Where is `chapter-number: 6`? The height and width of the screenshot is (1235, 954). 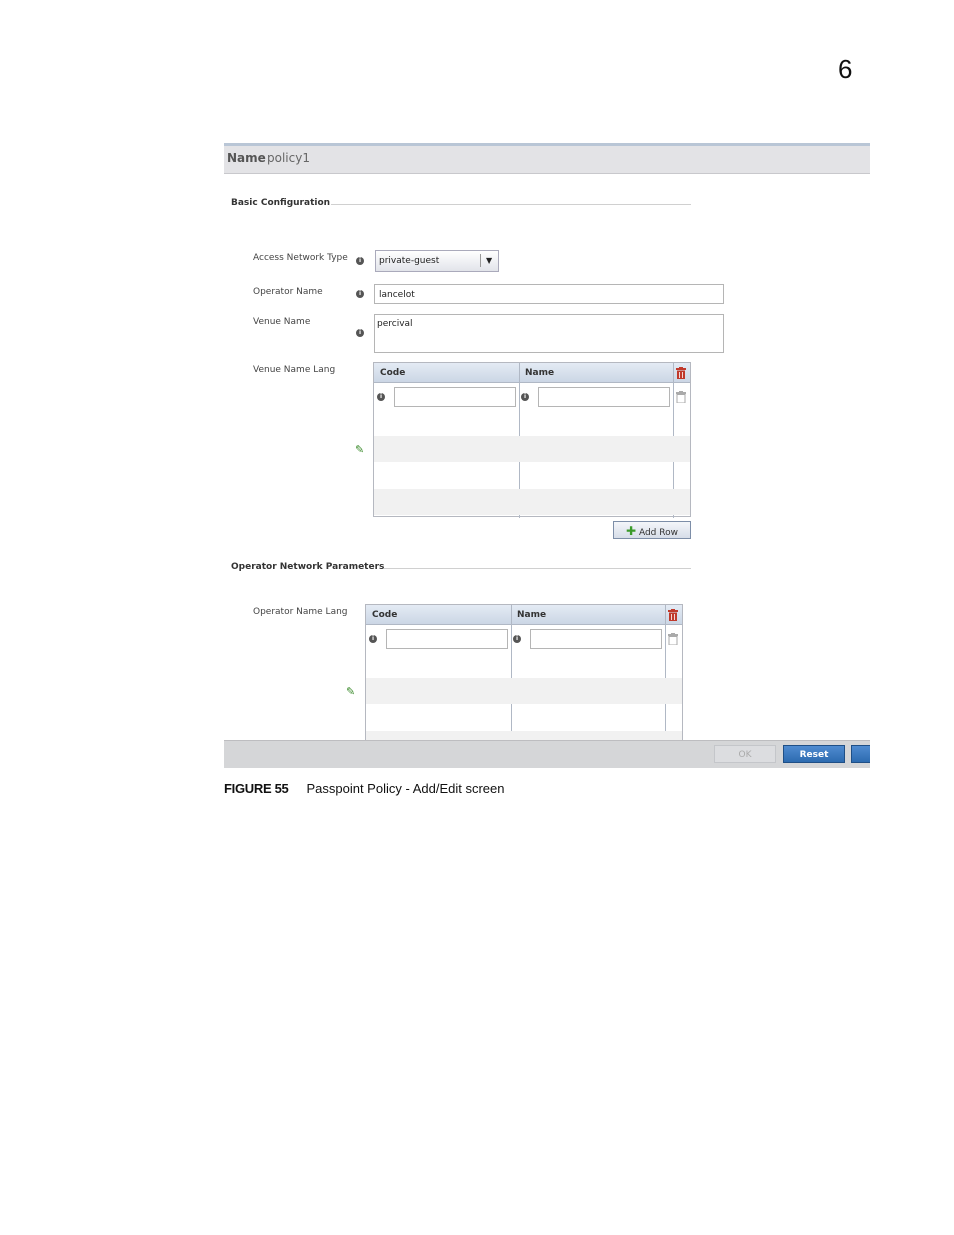 chapter-number: 6 is located at coordinates (845, 69).